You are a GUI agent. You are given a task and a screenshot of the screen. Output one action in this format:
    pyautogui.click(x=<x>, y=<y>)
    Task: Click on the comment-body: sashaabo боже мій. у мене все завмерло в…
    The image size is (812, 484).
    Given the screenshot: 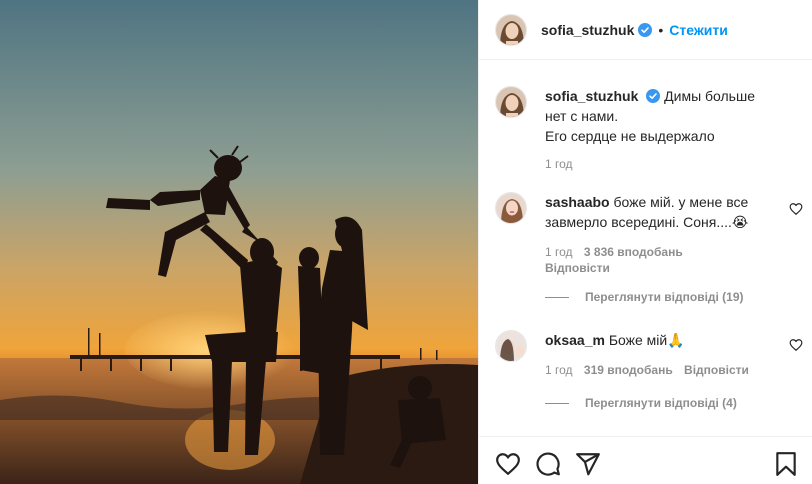 What is the action you would take?
    pyautogui.click(x=660, y=212)
    